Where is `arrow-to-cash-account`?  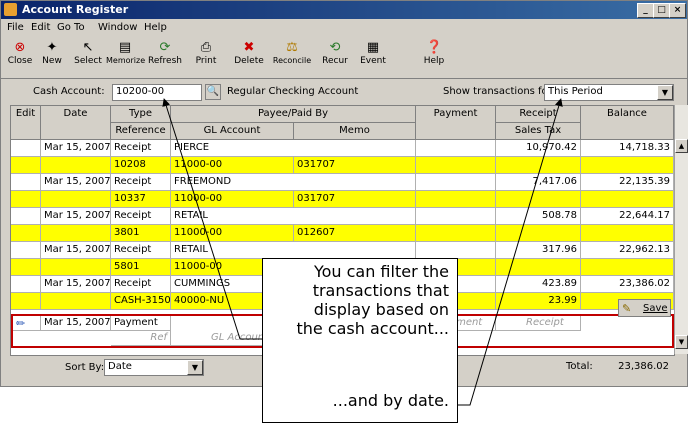 arrow-to-cash-account is located at coordinates (212, 219).